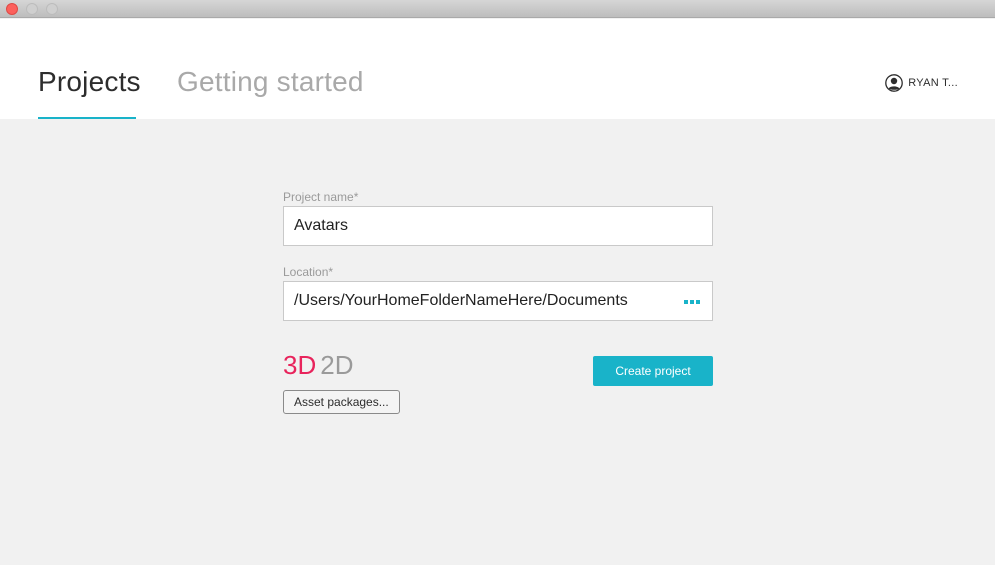 Image resolution: width=995 pixels, height=565 pixels. Describe the element at coordinates (299, 365) in the screenshot. I see `dimension-3d-option: 3D` at that location.